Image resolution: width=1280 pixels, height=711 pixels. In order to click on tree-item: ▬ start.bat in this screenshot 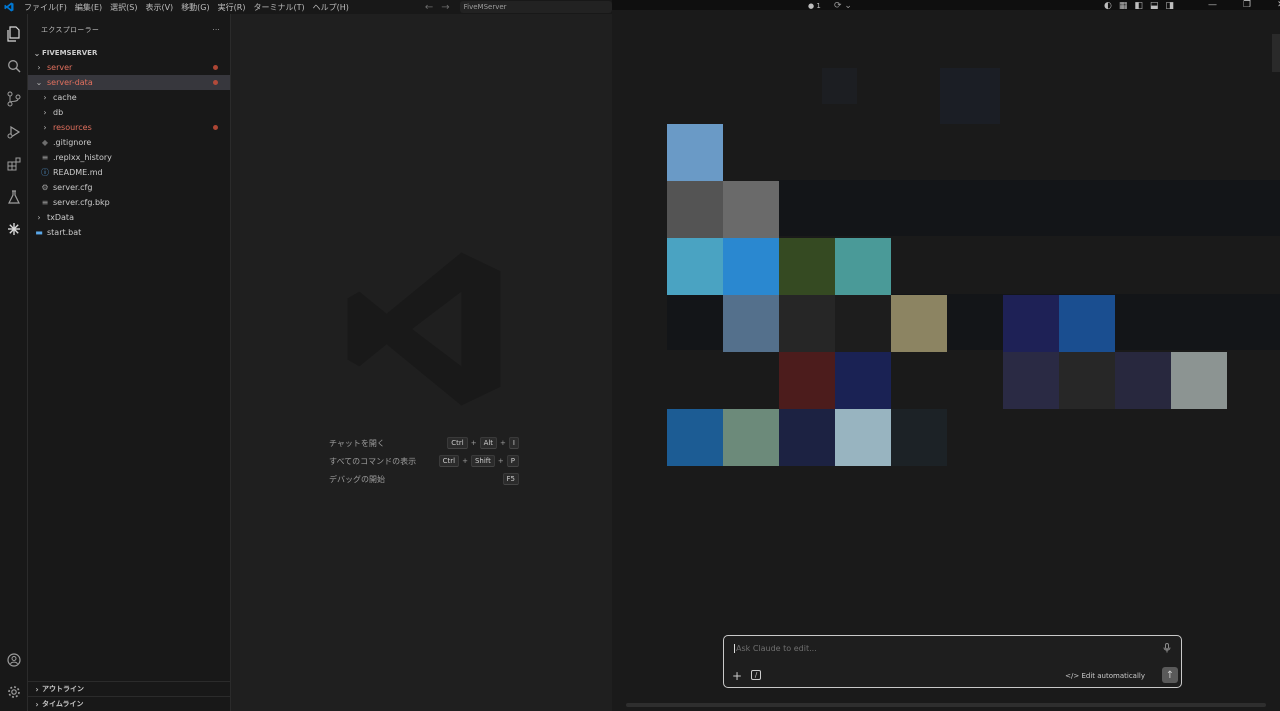, I will do `click(129, 232)`.